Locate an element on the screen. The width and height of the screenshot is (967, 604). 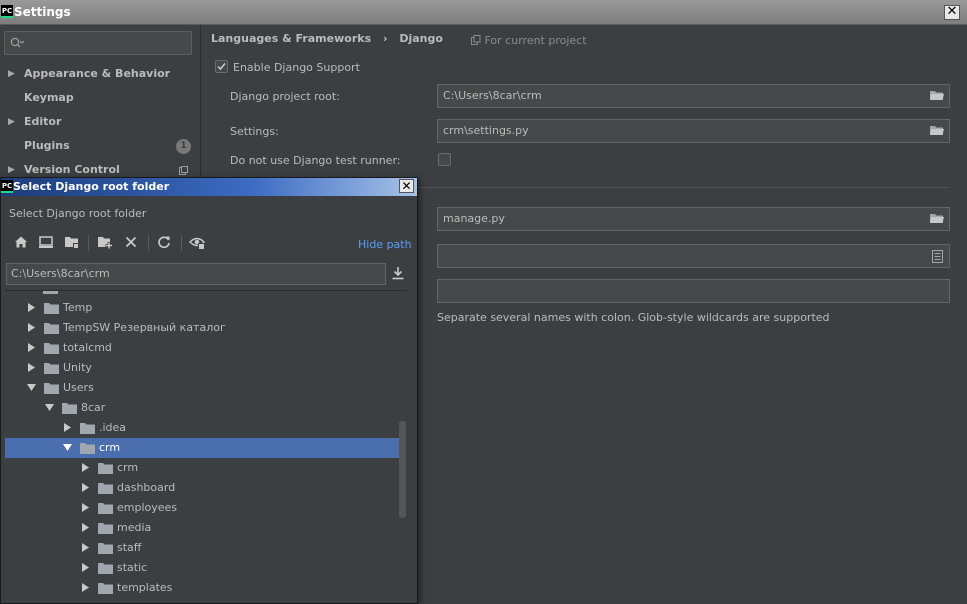
download-arrow-icon is located at coordinates (398, 273).